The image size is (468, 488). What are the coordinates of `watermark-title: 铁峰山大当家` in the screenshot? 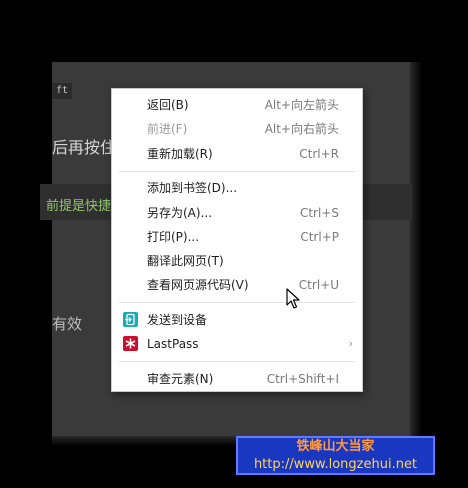 It's located at (335, 446).